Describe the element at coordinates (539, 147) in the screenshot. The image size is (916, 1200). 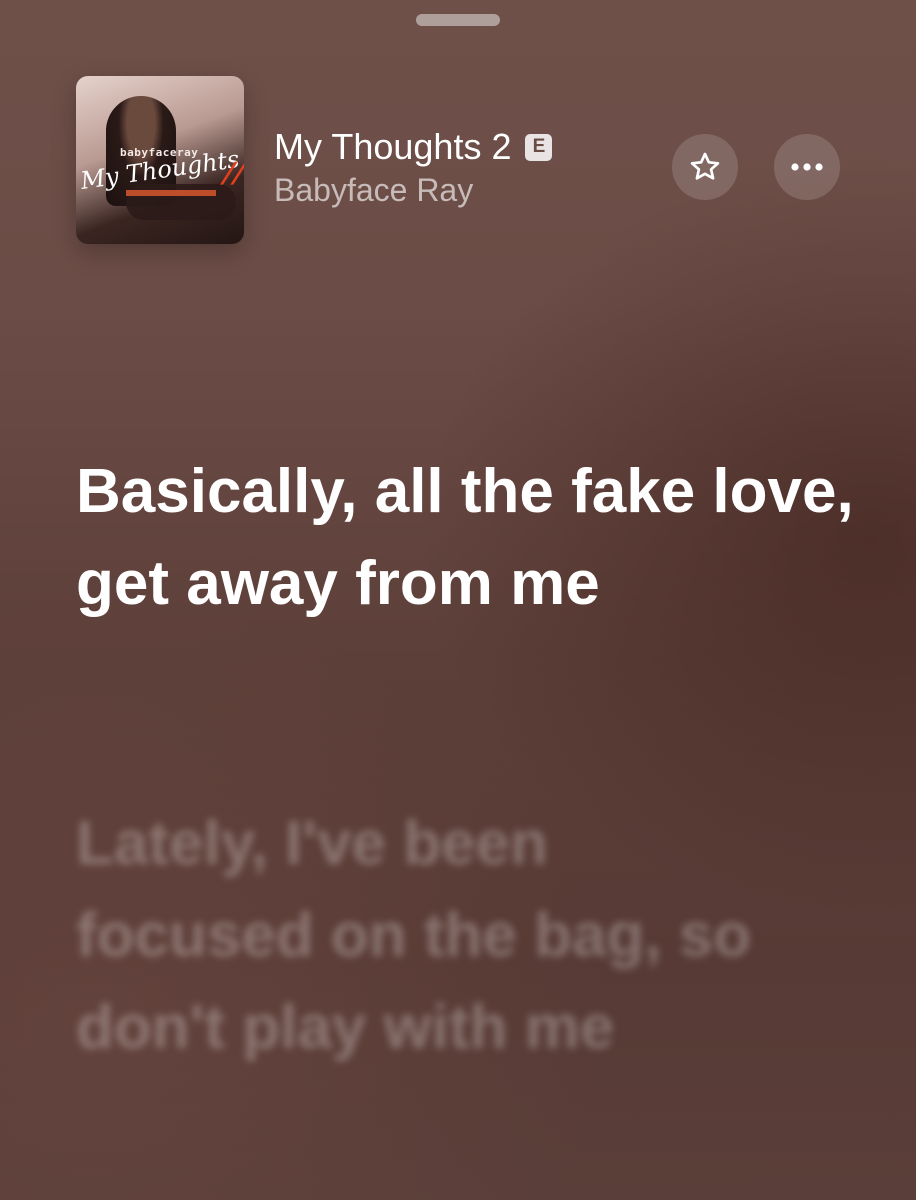
I see `explicit-badge: E` at that location.